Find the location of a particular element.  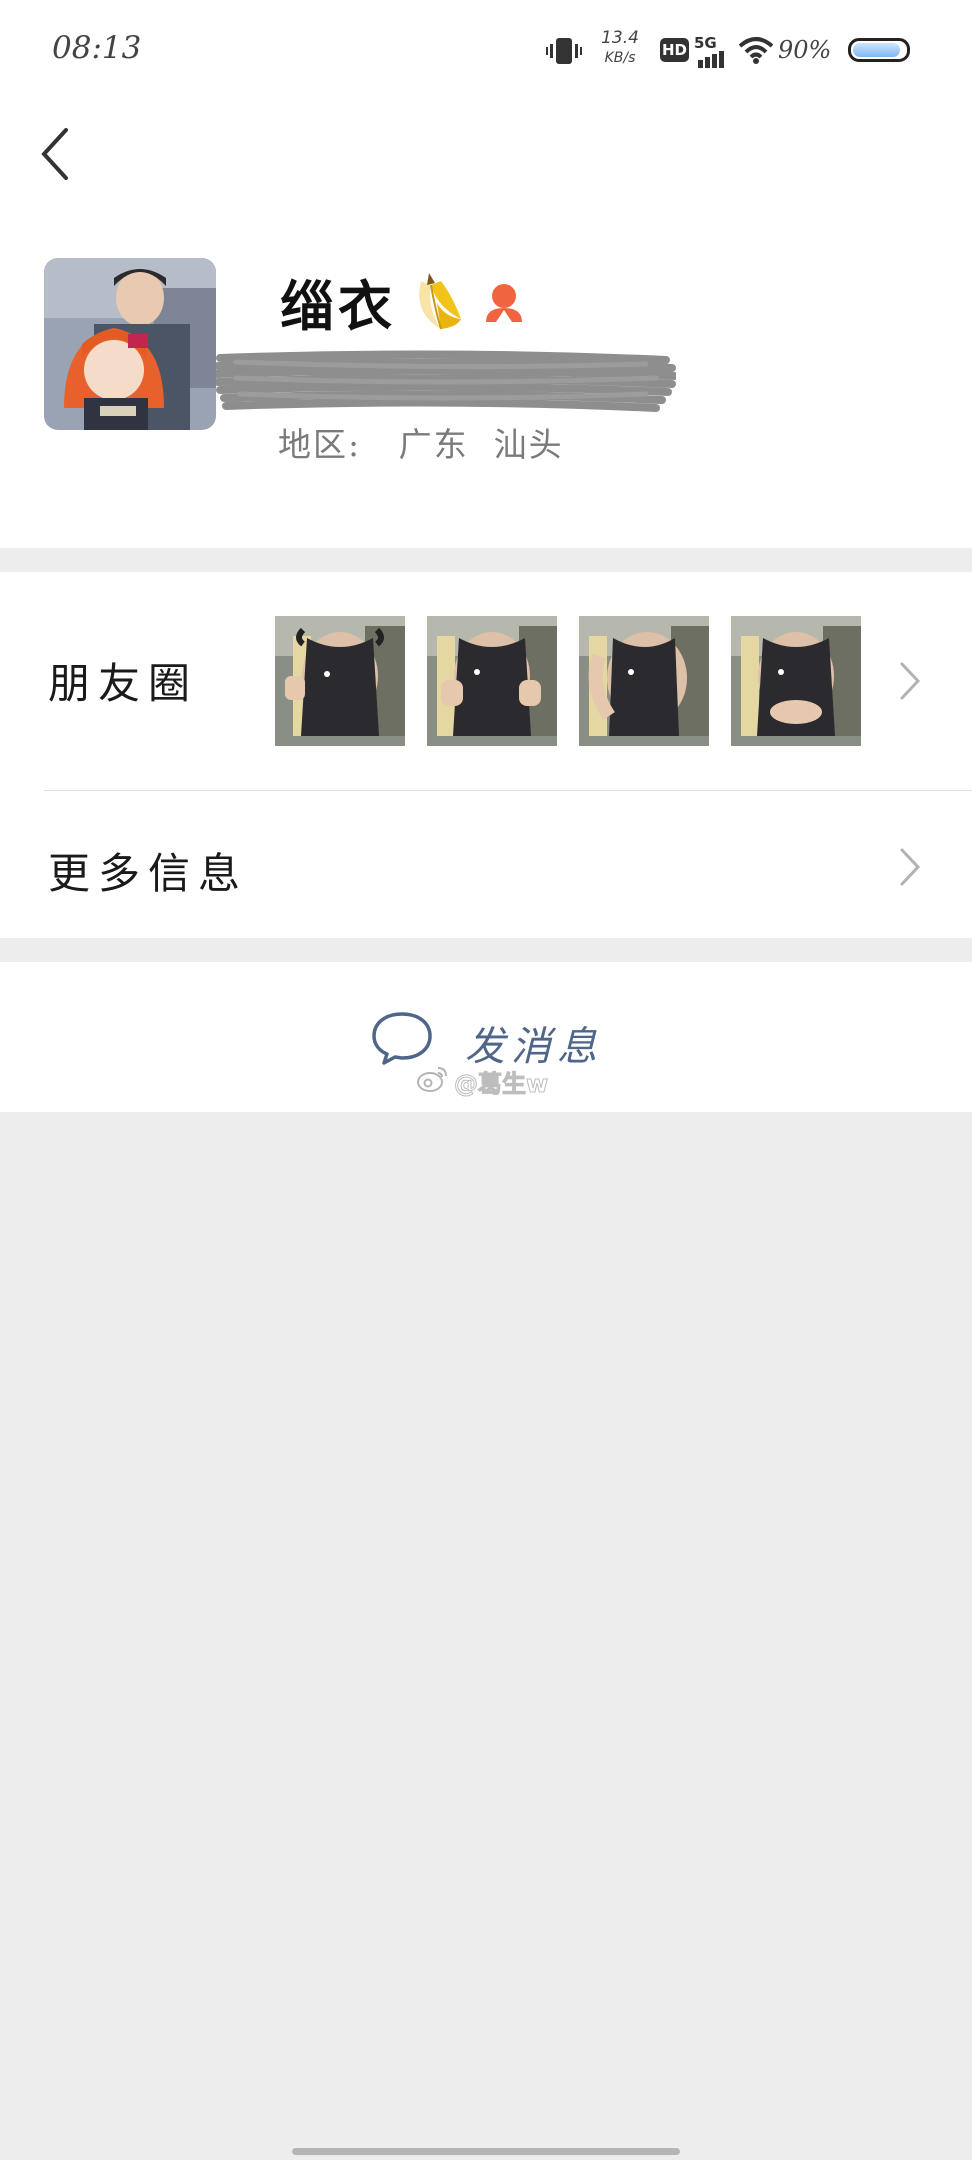

weibo-icon is located at coordinates (432, 1079).